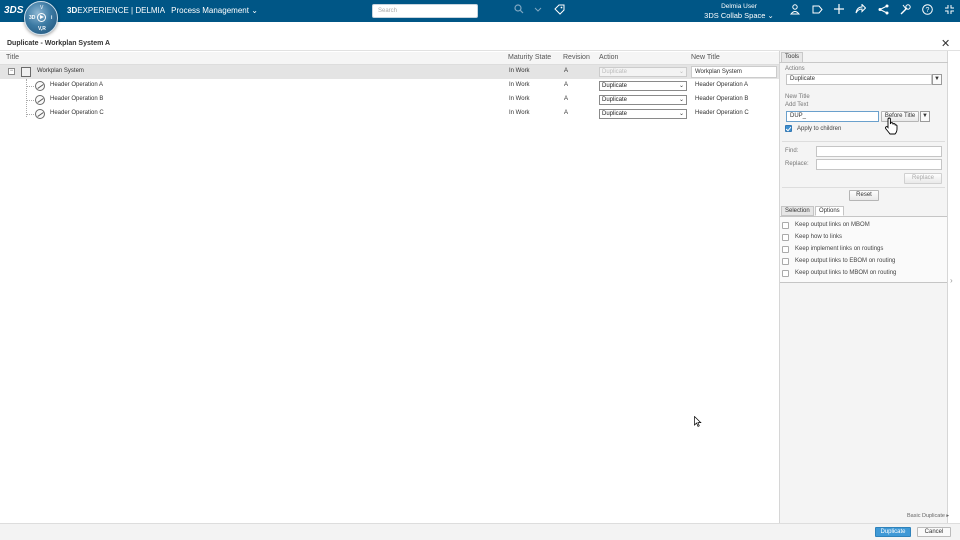  I want to click on apply-to-children-checkbox, so click(788, 128).